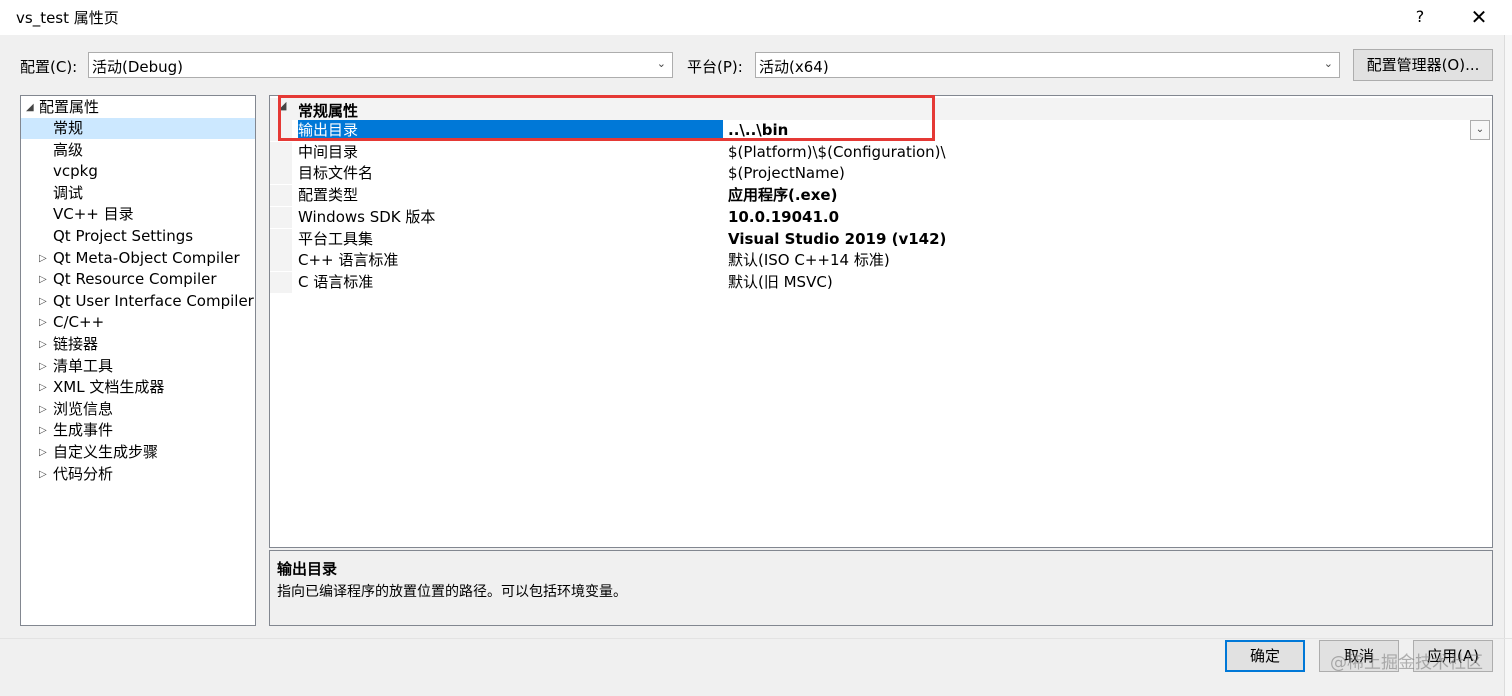 Image resolution: width=1512 pixels, height=696 pixels. Describe the element at coordinates (307, 569) in the screenshot. I see `description-title: 输出目录` at that location.